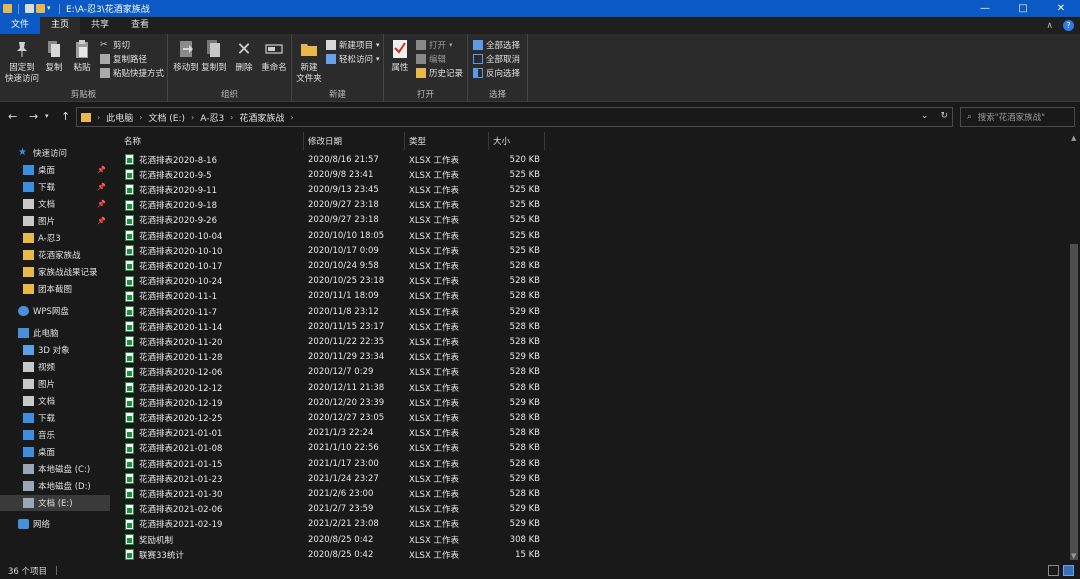  What do you see at coordinates (55, 204) in the screenshot?
I see `nav-quick-item: 文档 📌` at bounding box center [55, 204].